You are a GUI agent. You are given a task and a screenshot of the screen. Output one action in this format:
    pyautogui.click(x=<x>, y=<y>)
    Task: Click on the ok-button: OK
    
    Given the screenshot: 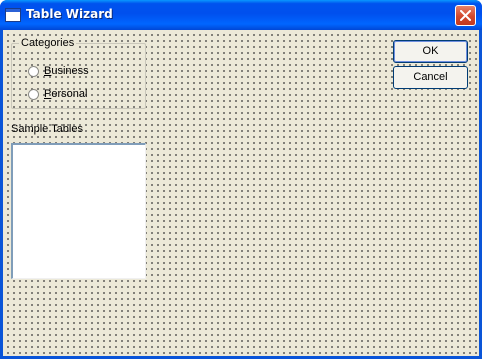 What is the action you would take?
    pyautogui.click(x=430, y=51)
    